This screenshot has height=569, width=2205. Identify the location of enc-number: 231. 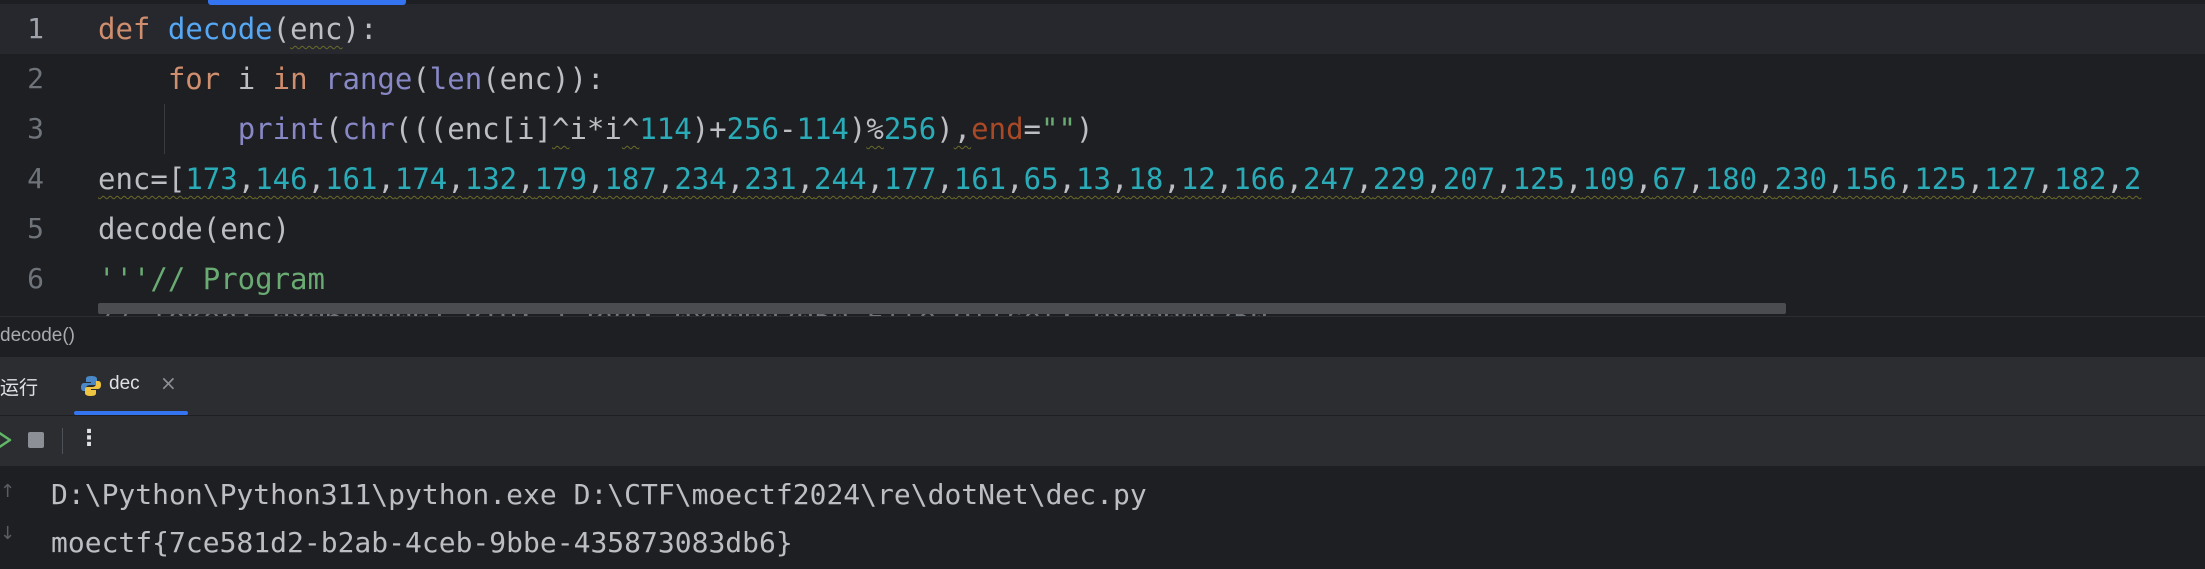
(770, 179).